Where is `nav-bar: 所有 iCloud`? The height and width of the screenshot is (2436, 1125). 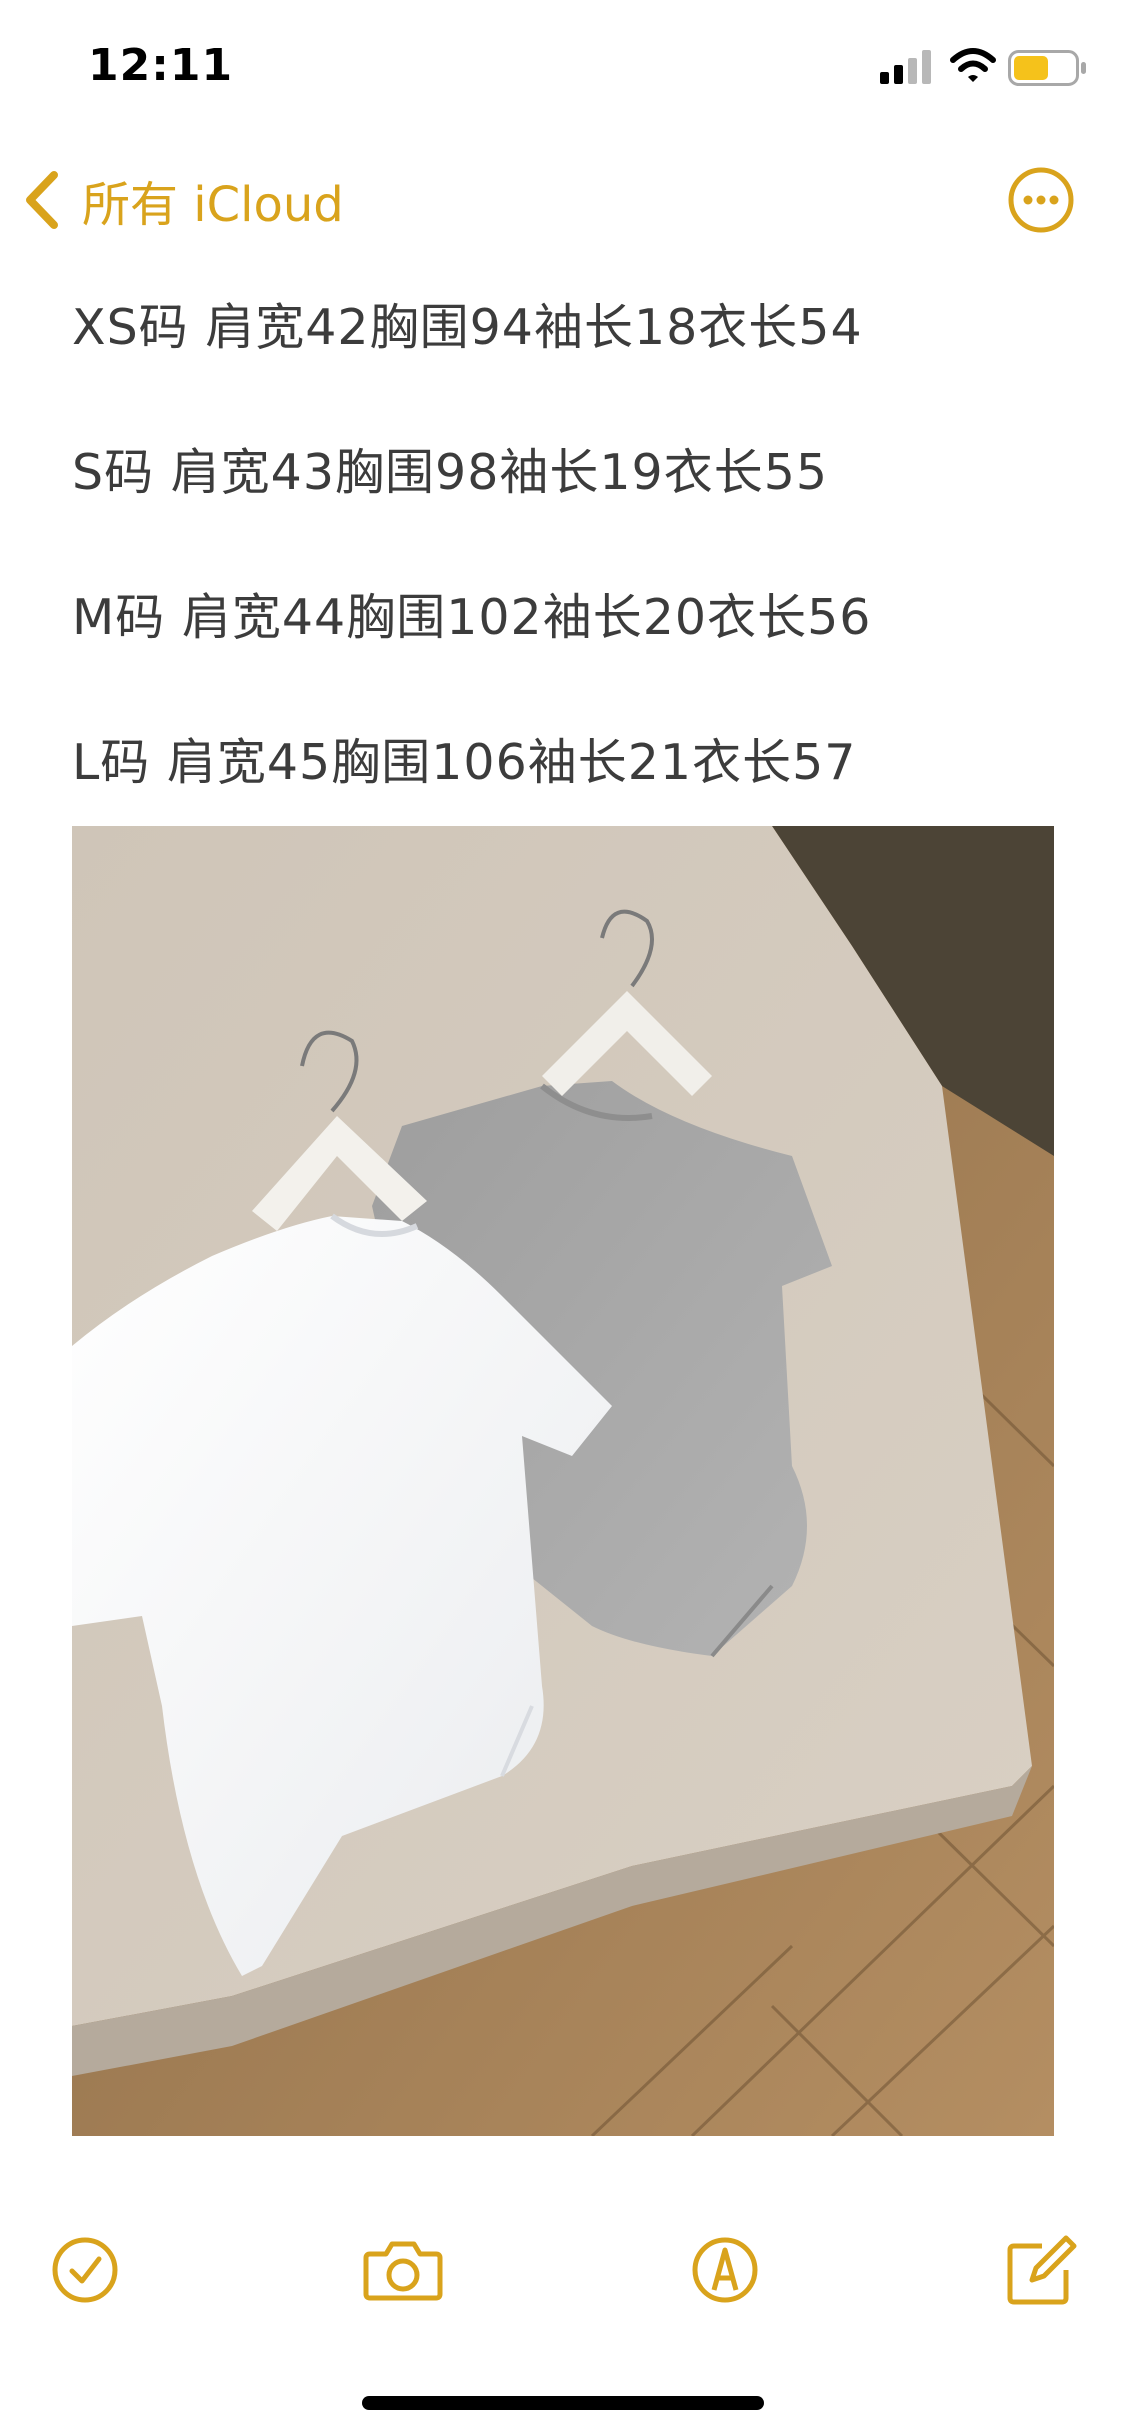
nav-bar: 所有 iCloud is located at coordinates (562, 200).